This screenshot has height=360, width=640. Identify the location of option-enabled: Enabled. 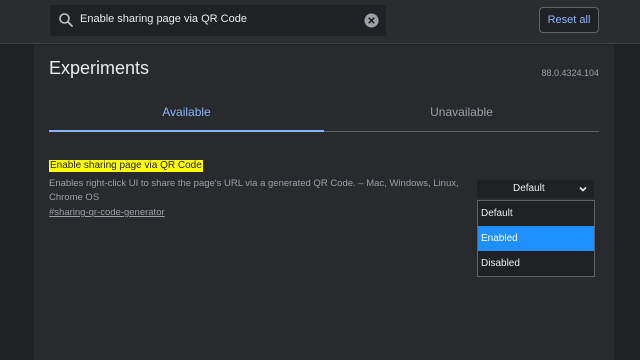
(536, 238).